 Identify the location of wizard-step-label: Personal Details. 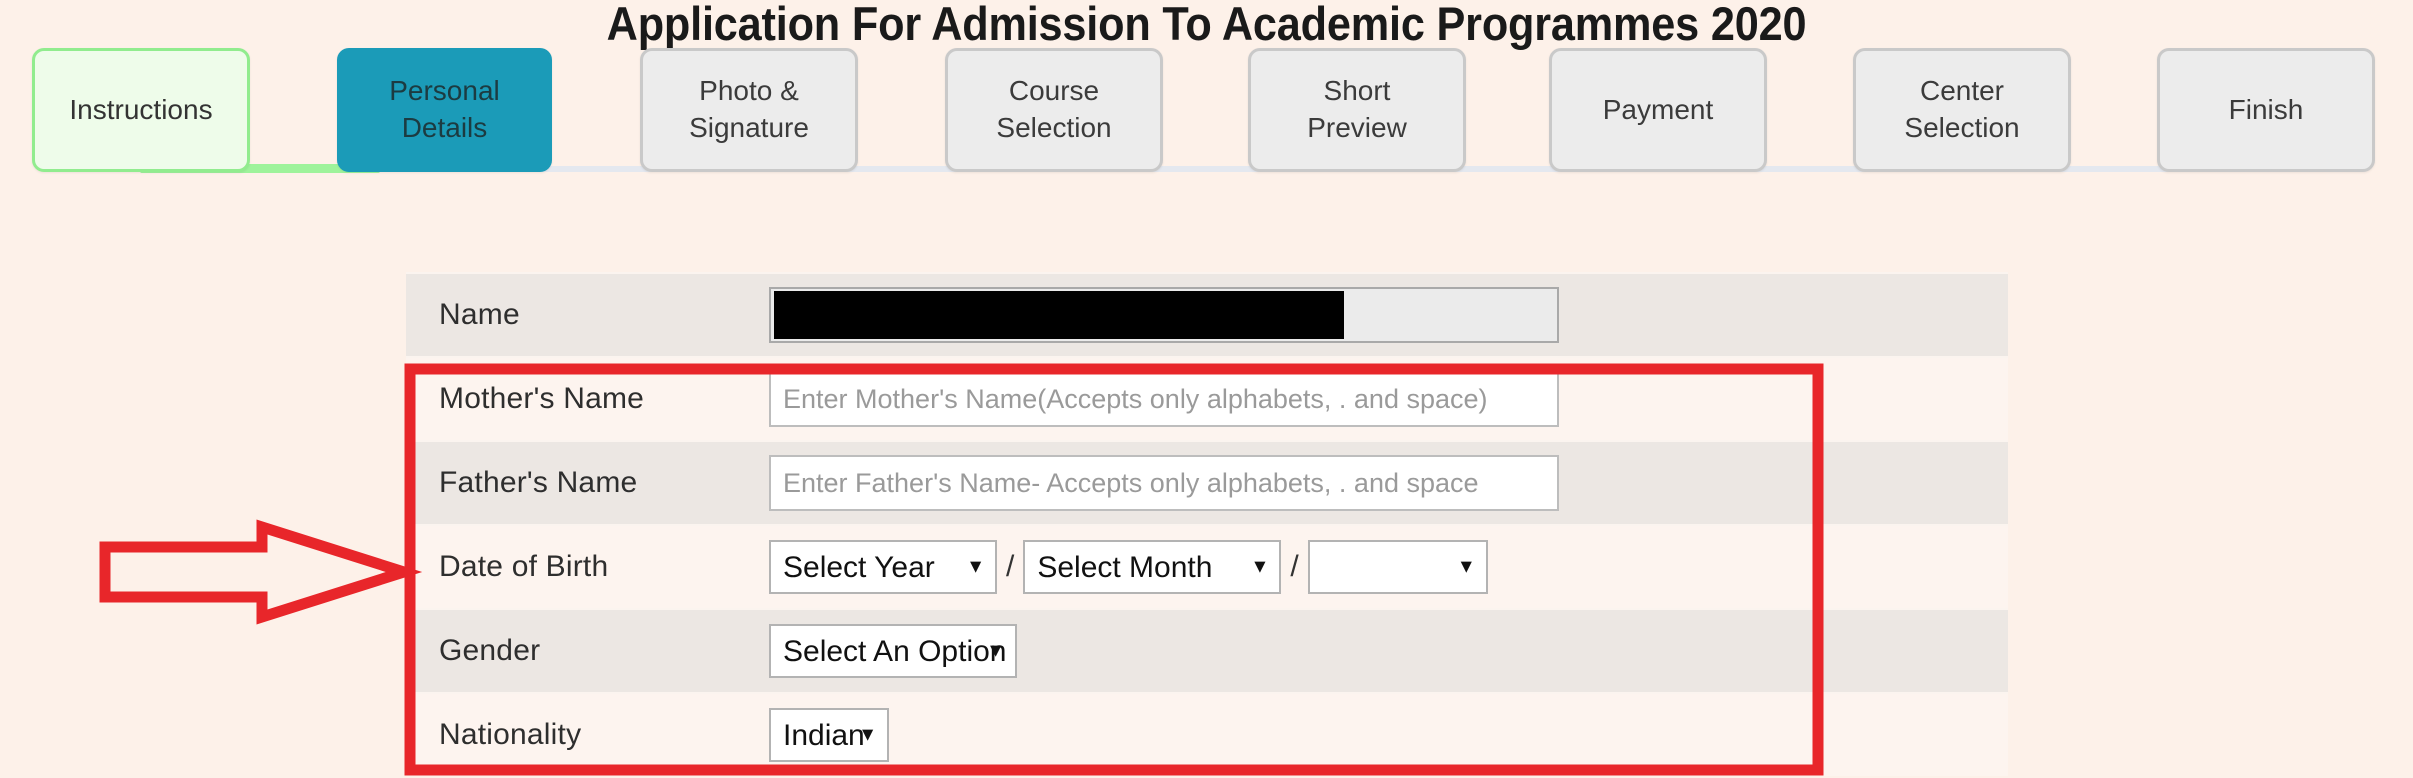
(444, 109).